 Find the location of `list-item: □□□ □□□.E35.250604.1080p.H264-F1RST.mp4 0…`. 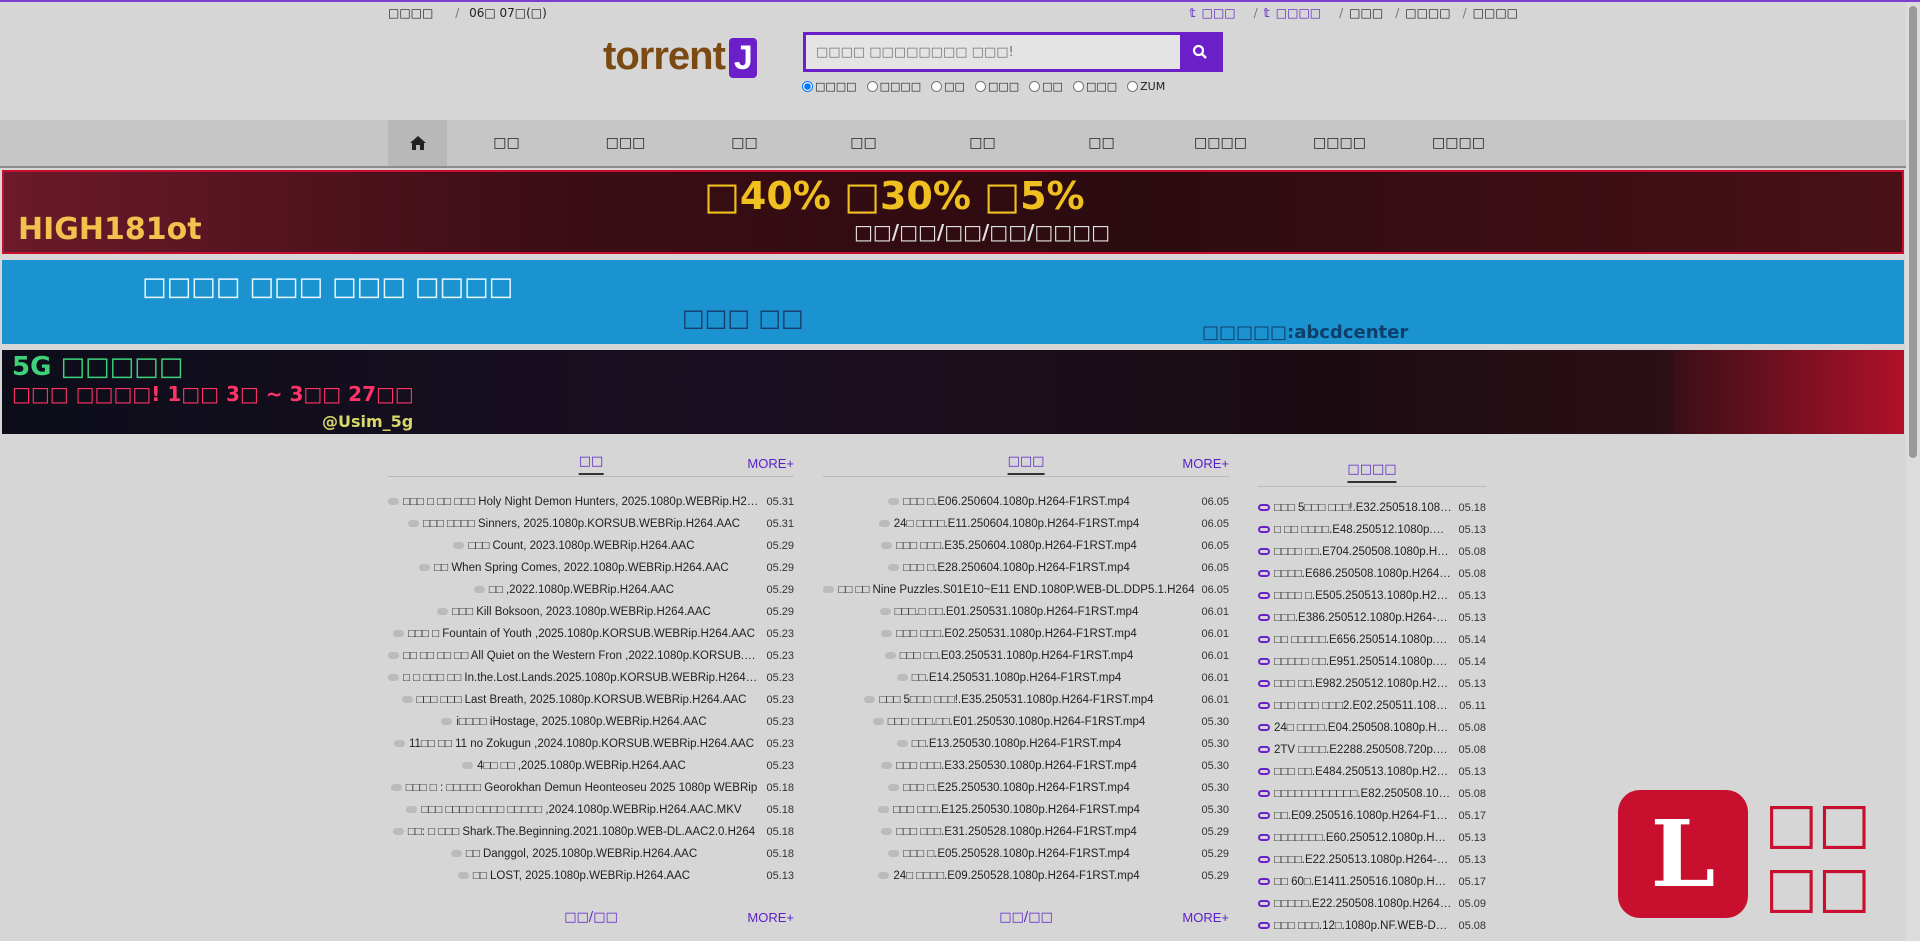

list-item: □□□ □□□.E35.250604.1080p.H264-F1RST.mp4 0… is located at coordinates (1026, 546).